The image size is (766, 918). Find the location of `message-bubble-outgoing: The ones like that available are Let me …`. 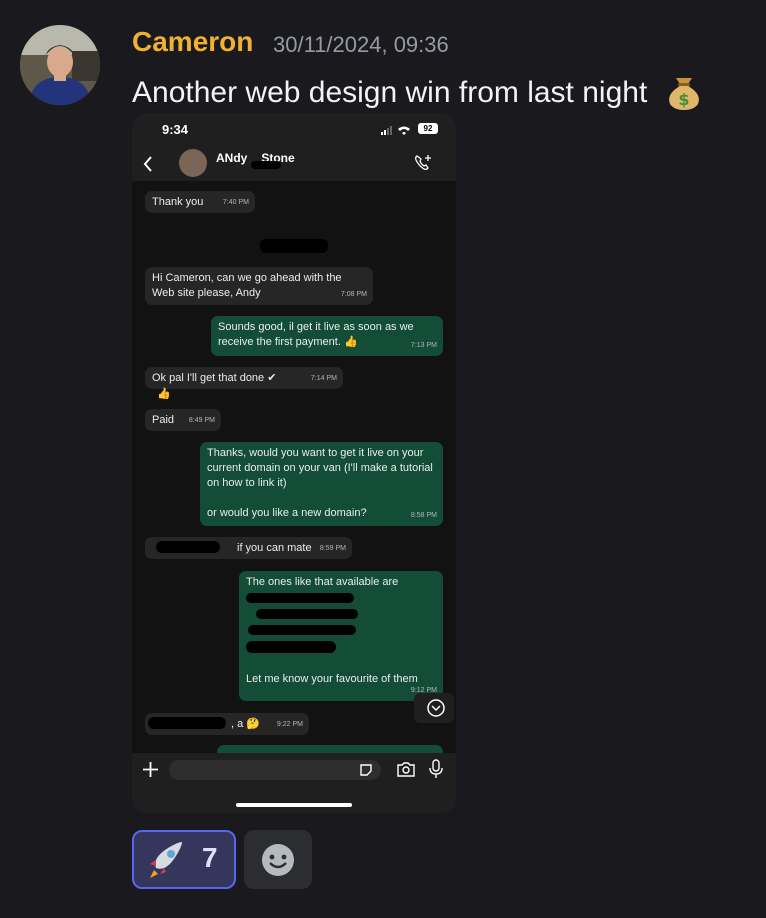

message-bubble-outgoing: The ones like that available are Let me … is located at coordinates (341, 636).